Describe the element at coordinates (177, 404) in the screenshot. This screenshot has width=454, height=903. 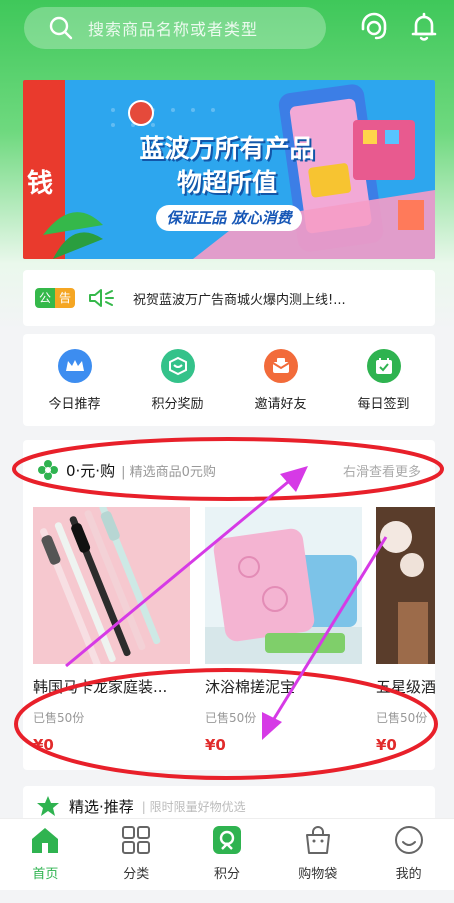
I see `quick-item-label: 积分奖励` at that location.